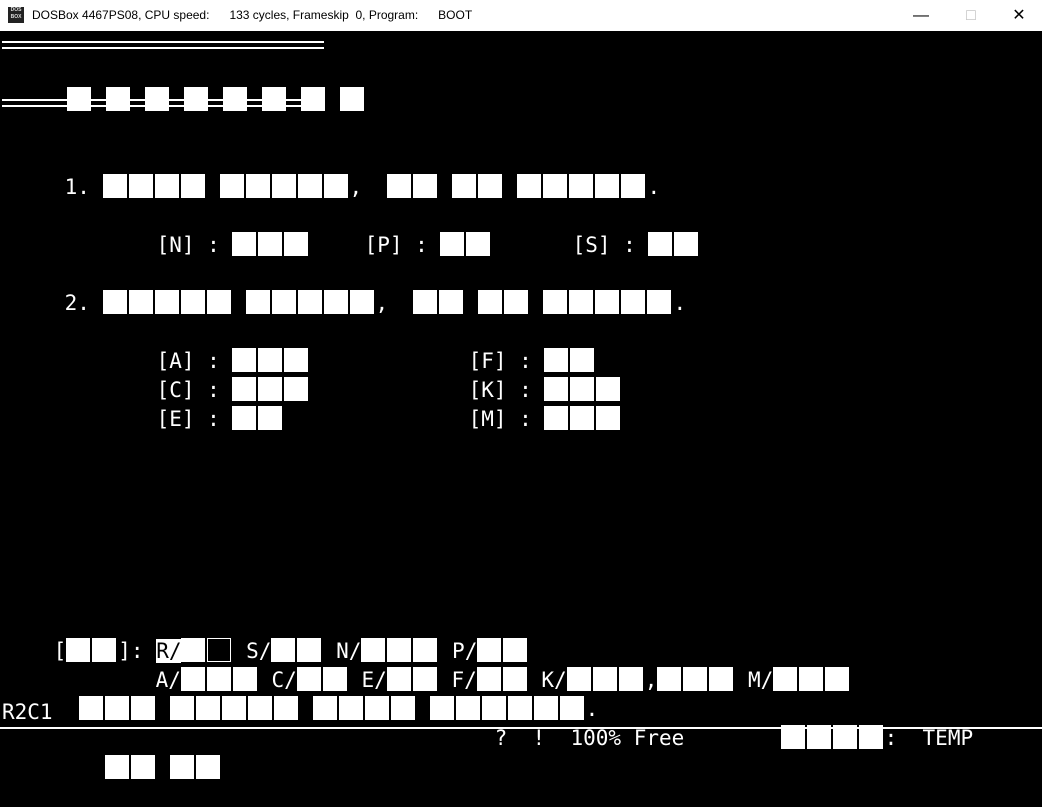 The width and height of the screenshot is (1042, 807). I want to click on option-key: [M], so click(487, 419).